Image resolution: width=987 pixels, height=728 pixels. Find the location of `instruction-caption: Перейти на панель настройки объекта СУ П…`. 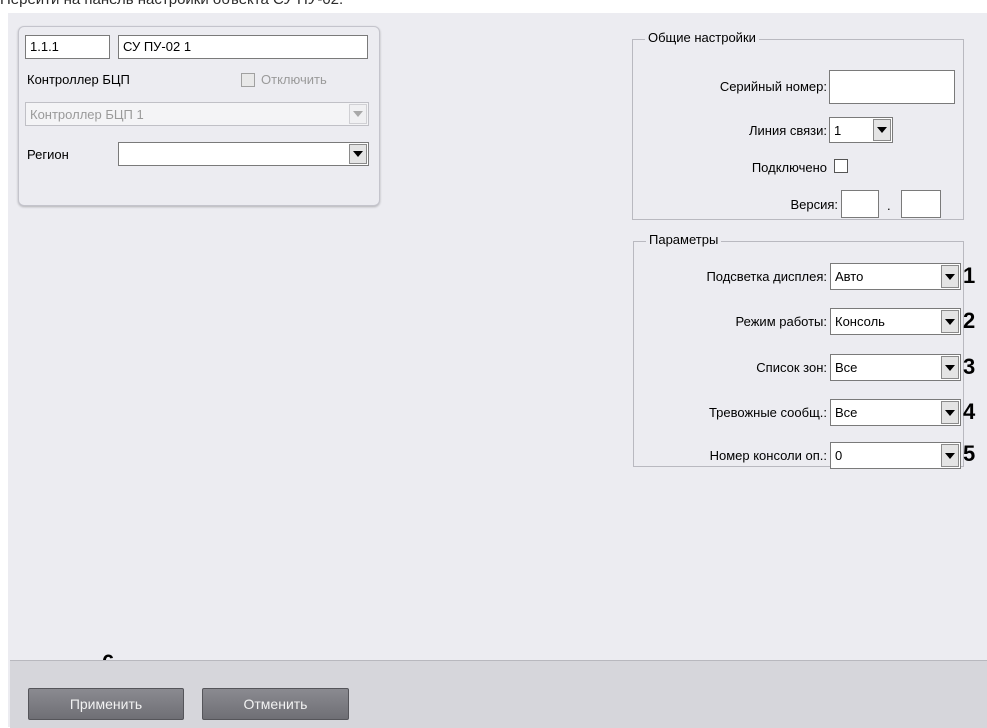

instruction-caption: Перейти на панель настройки объекта СУ П… is located at coordinates (171, 4).